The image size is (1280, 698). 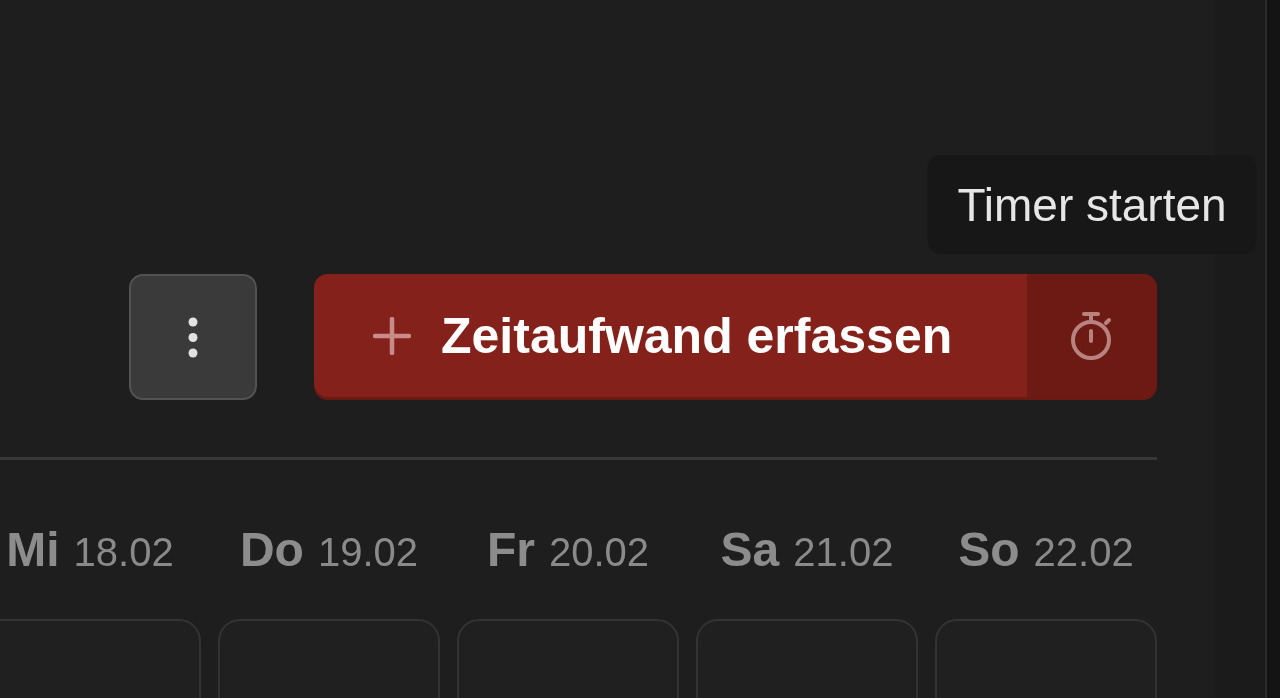 I want to click on weekday-label: Fr, so click(x=510, y=550).